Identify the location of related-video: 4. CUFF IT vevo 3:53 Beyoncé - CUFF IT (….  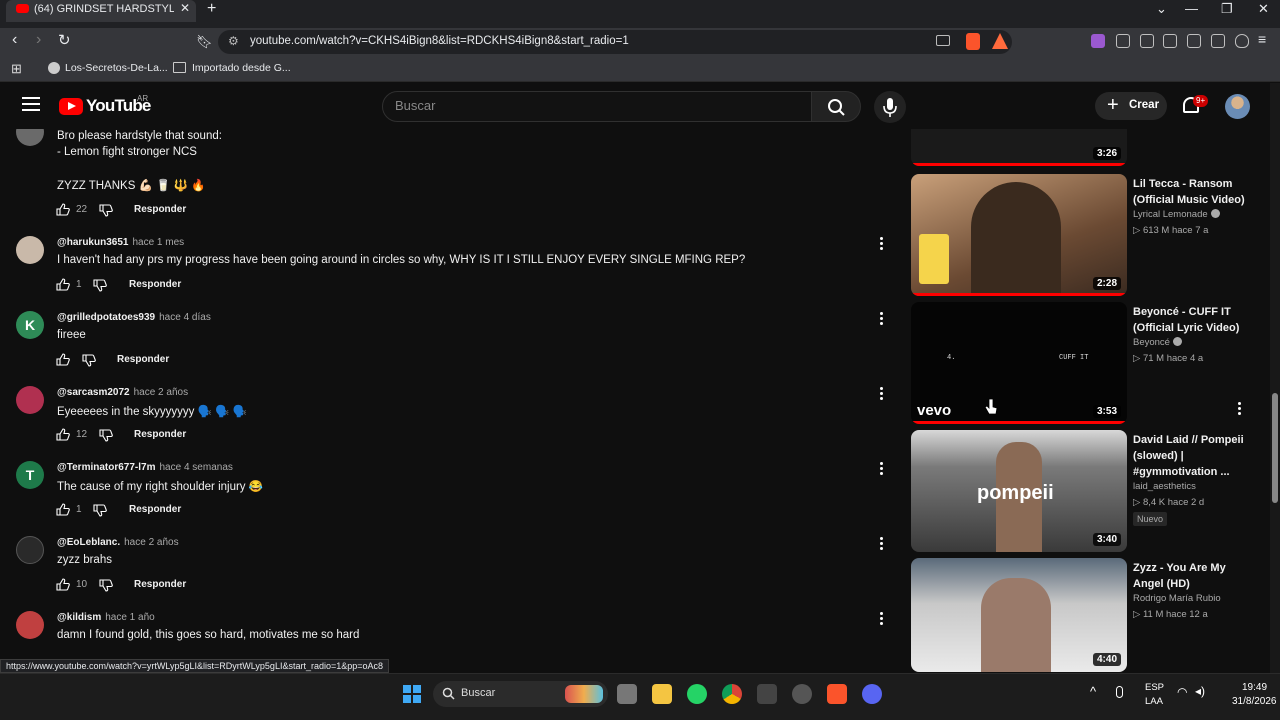
(1086, 363).